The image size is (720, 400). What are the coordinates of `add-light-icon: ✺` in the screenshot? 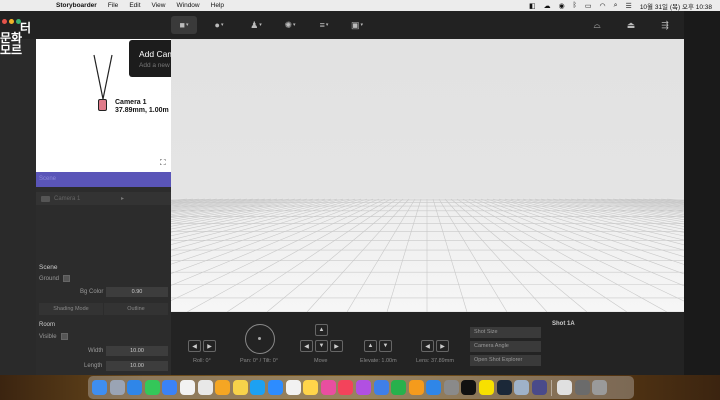 It's located at (288, 24).